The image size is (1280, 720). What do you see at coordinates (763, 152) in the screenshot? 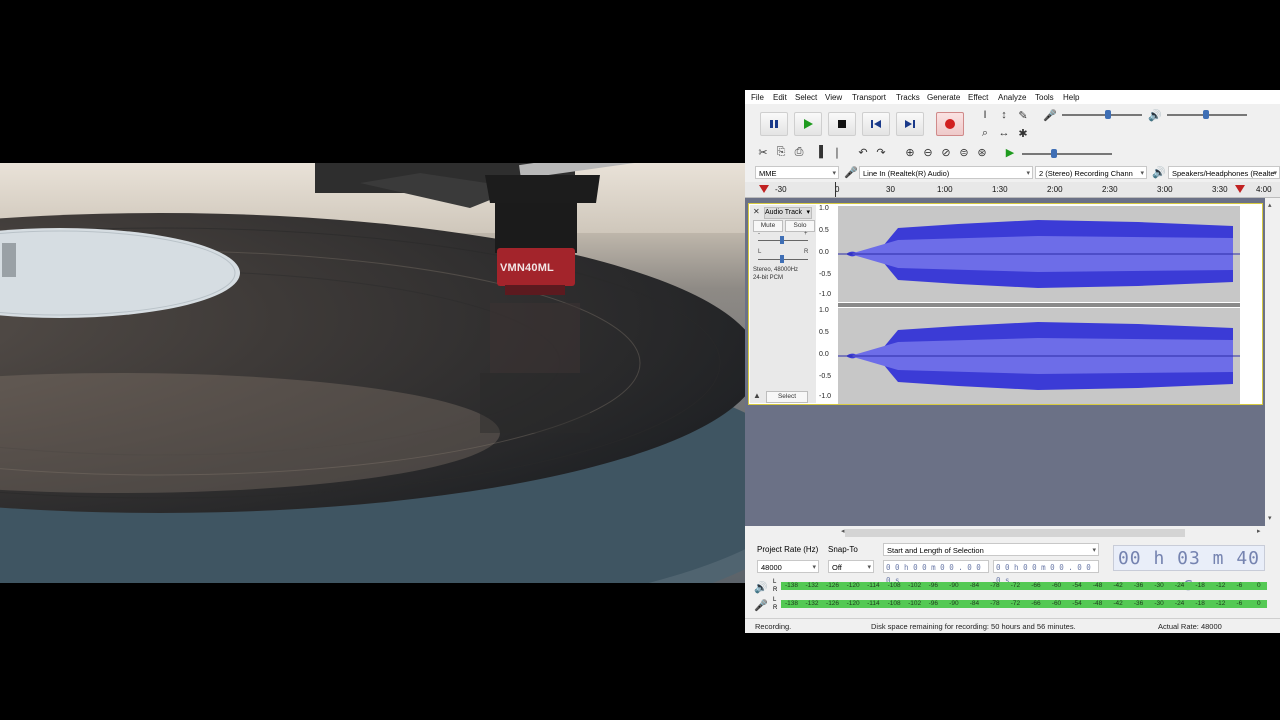
I see `cut-icon: ✂` at bounding box center [763, 152].